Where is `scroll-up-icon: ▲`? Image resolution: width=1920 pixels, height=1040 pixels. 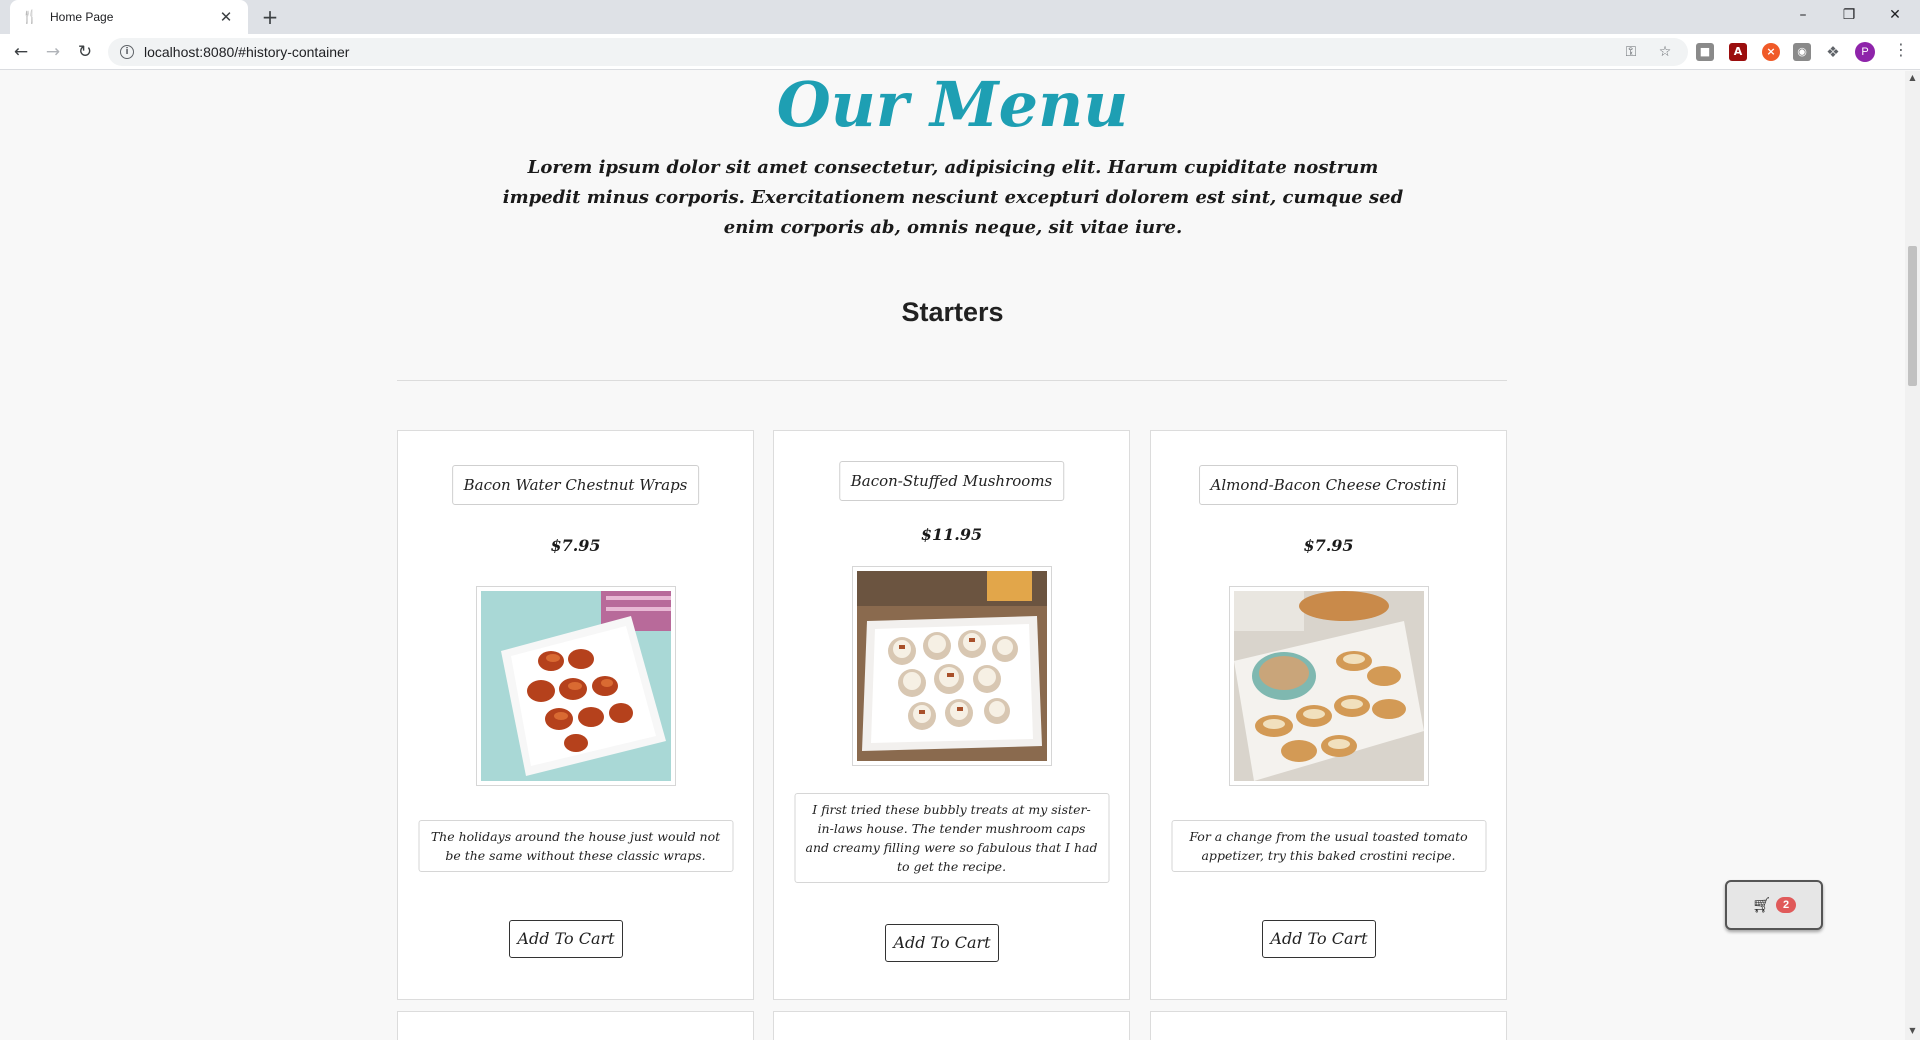 scroll-up-icon: ▲ is located at coordinates (1912, 77).